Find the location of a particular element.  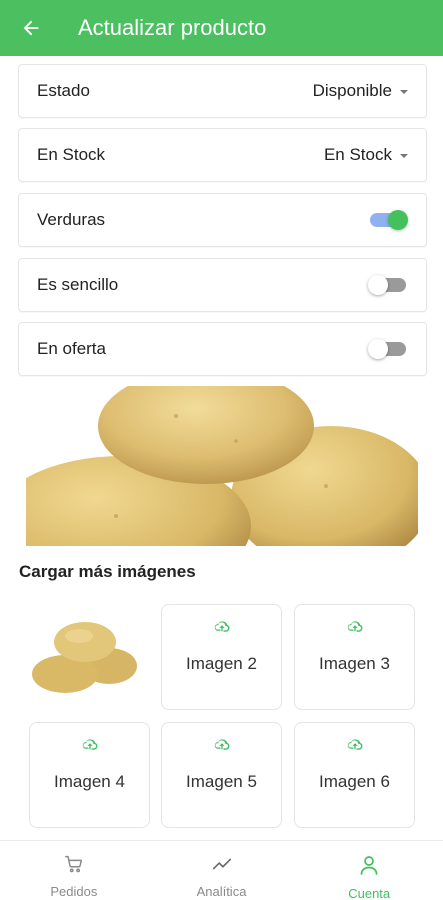

more-images-title: Cargar más imágenes is located at coordinates (107, 571).